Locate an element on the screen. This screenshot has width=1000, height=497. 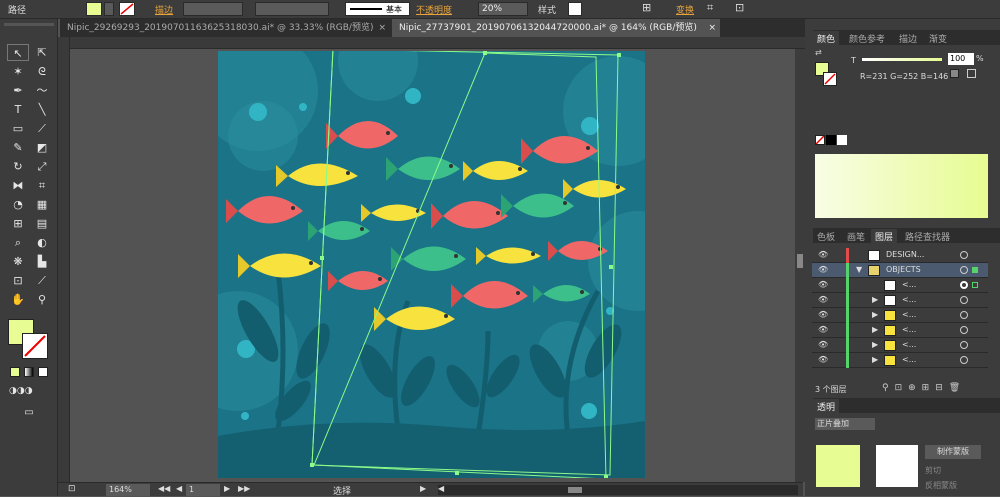
color-mode-icon is located at coordinates (15, 372).